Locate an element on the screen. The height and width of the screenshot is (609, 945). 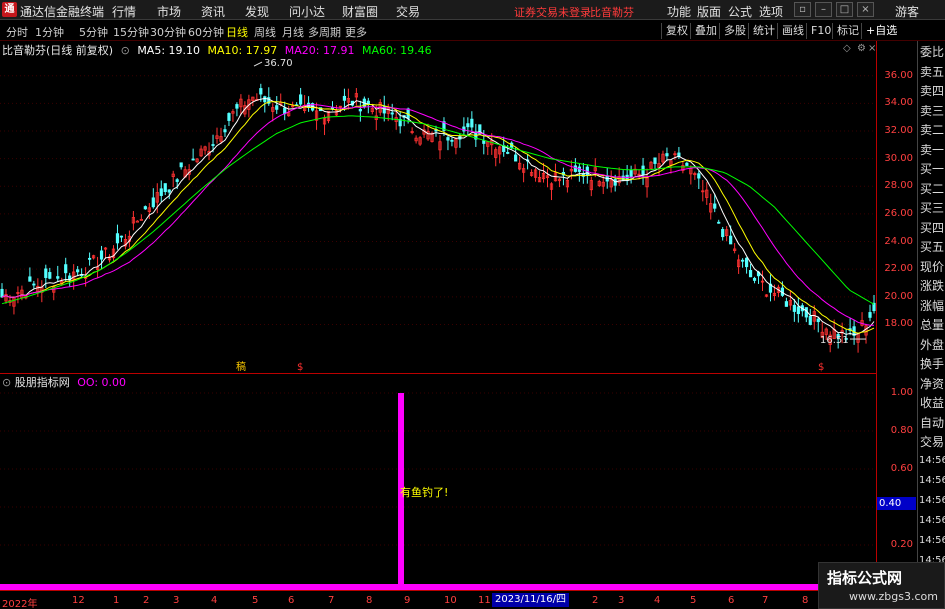
ma20-label: MA20: 17.91 is located at coordinates (319, 50).